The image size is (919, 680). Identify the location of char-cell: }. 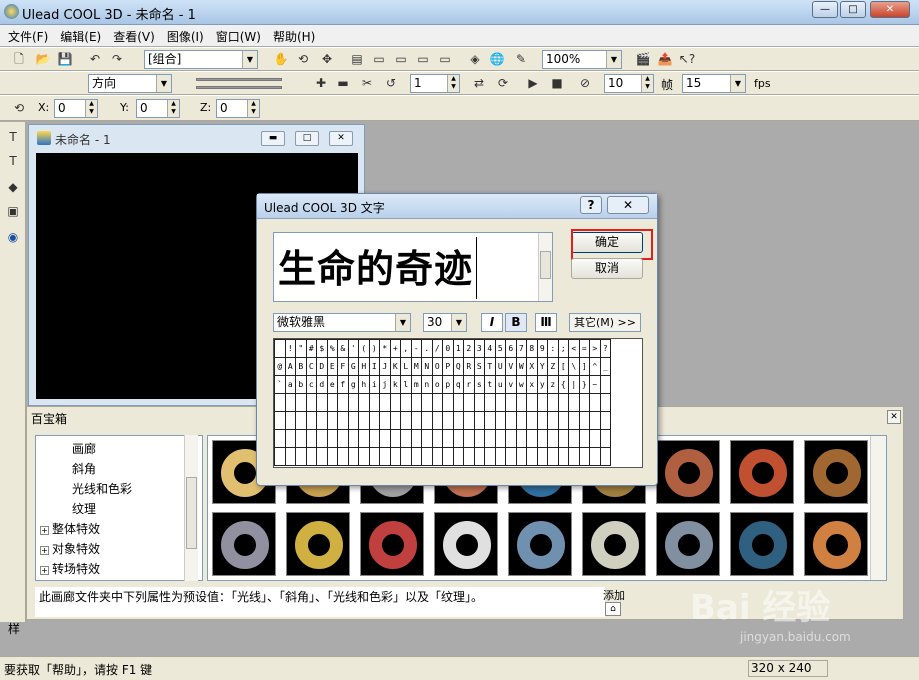
(584, 384).